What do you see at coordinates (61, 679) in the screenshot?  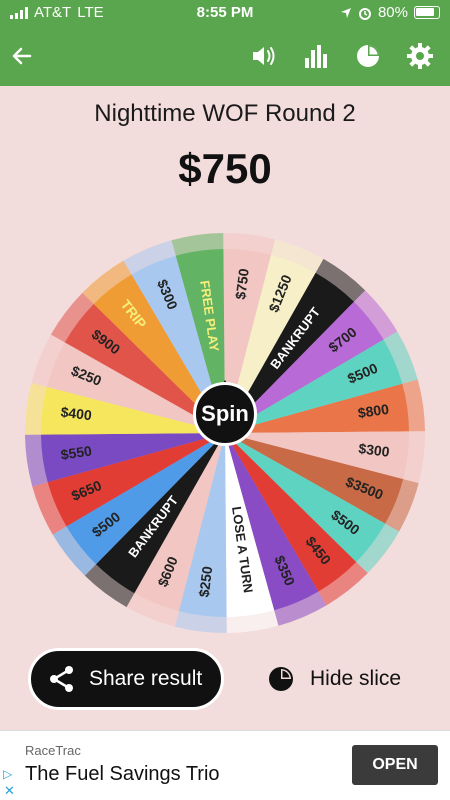 I see `share-icon` at bounding box center [61, 679].